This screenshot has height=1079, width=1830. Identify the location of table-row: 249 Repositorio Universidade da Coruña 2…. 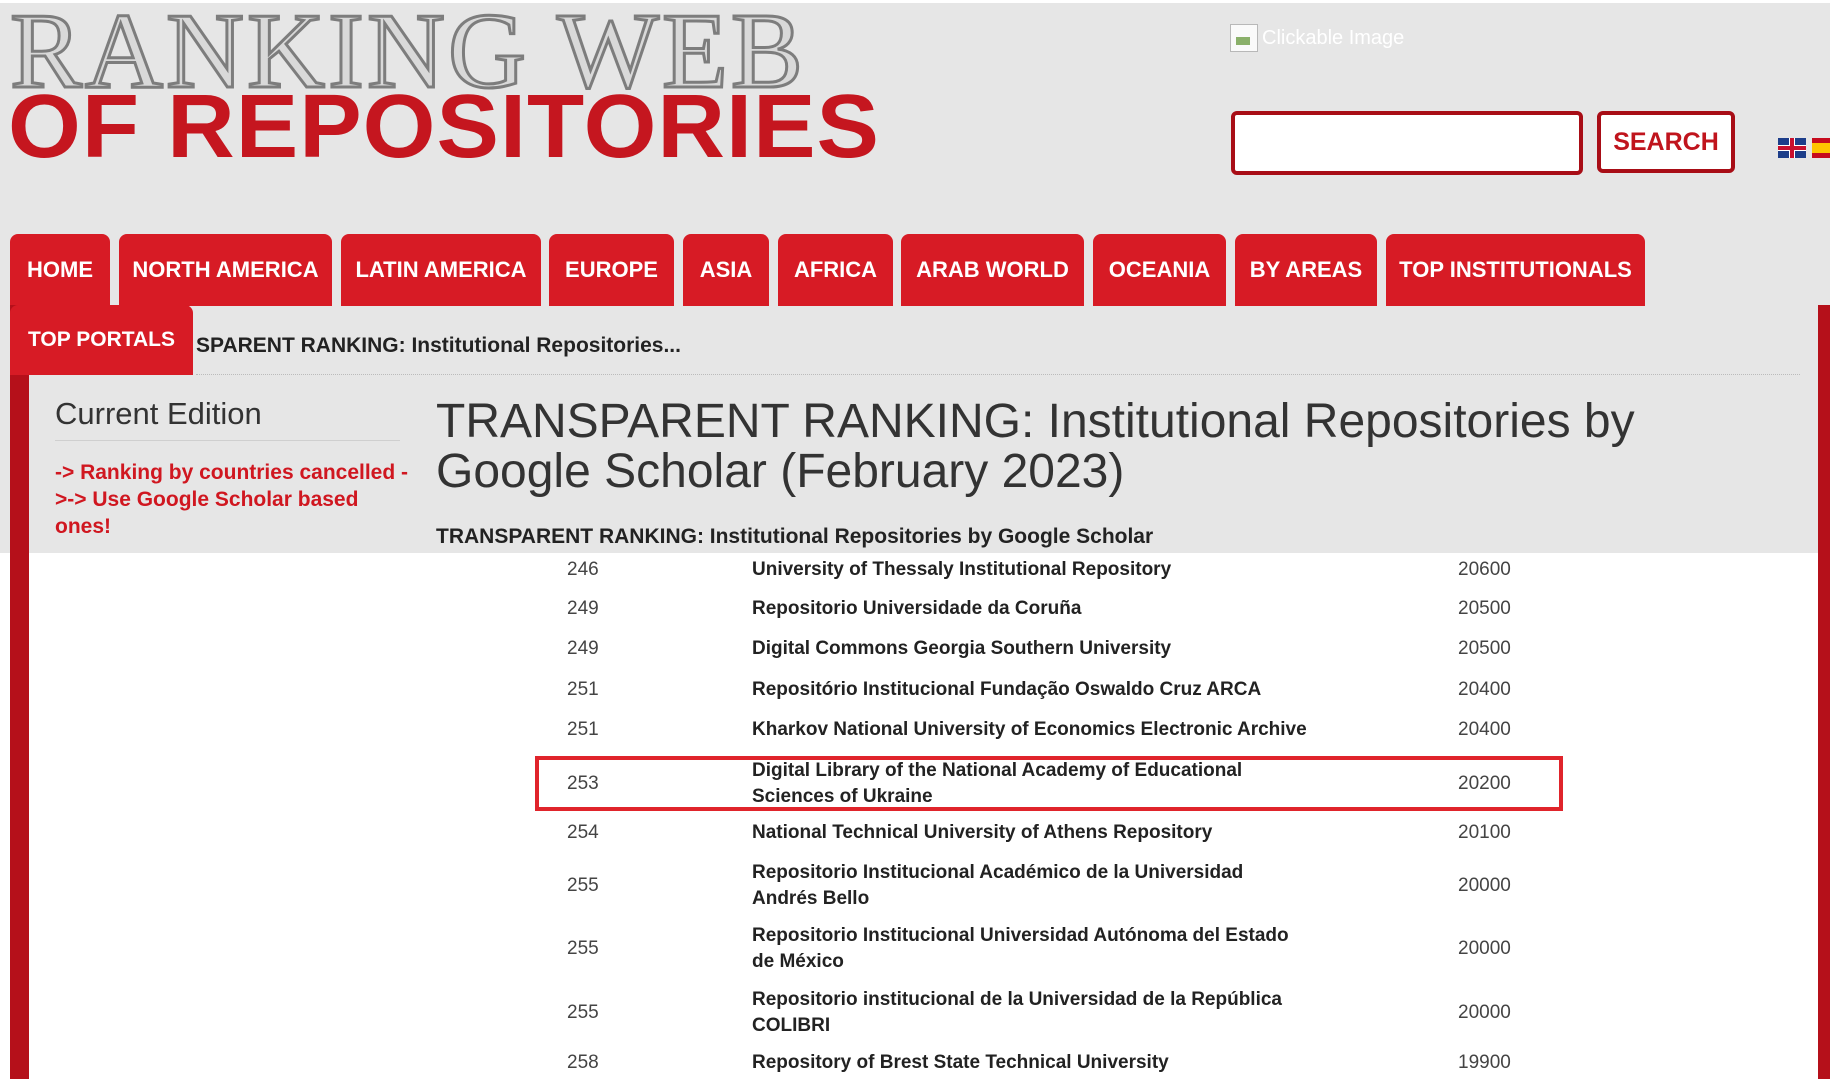
(1045, 609).